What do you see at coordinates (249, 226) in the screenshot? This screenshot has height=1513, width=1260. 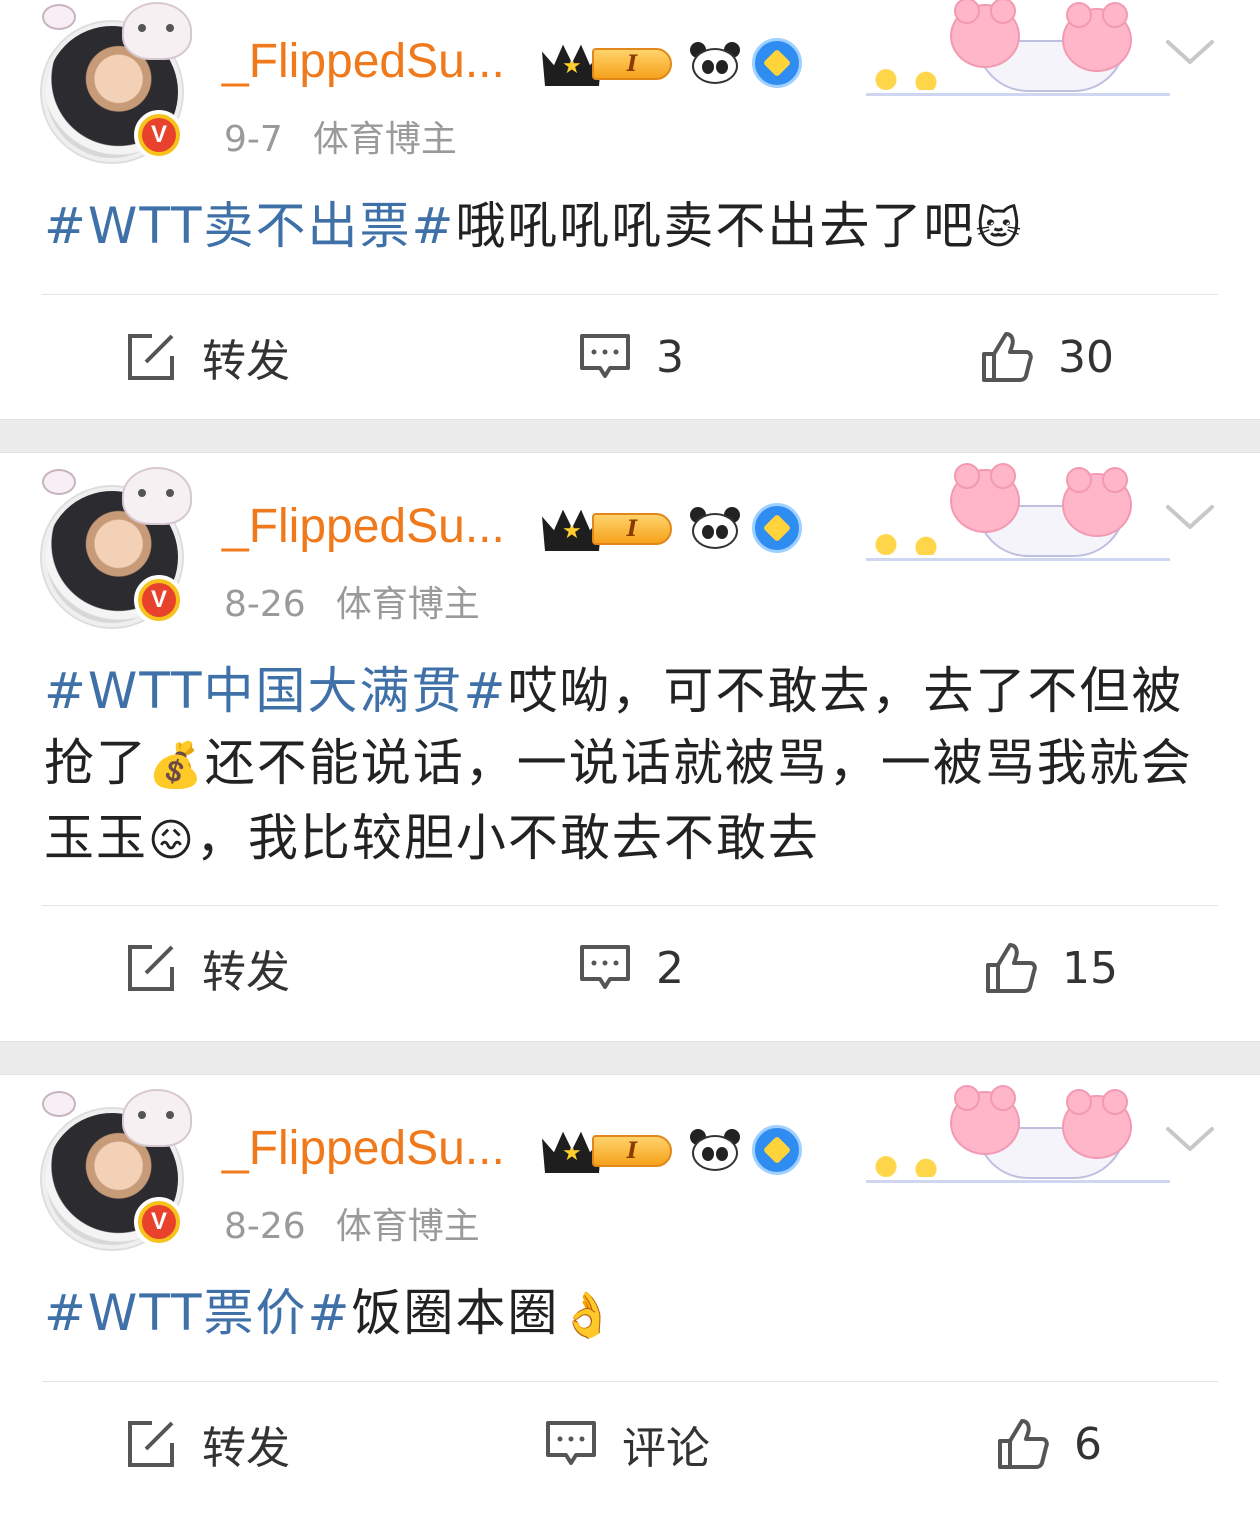 I see `hashtag-link: #WTT卖不出票#` at bounding box center [249, 226].